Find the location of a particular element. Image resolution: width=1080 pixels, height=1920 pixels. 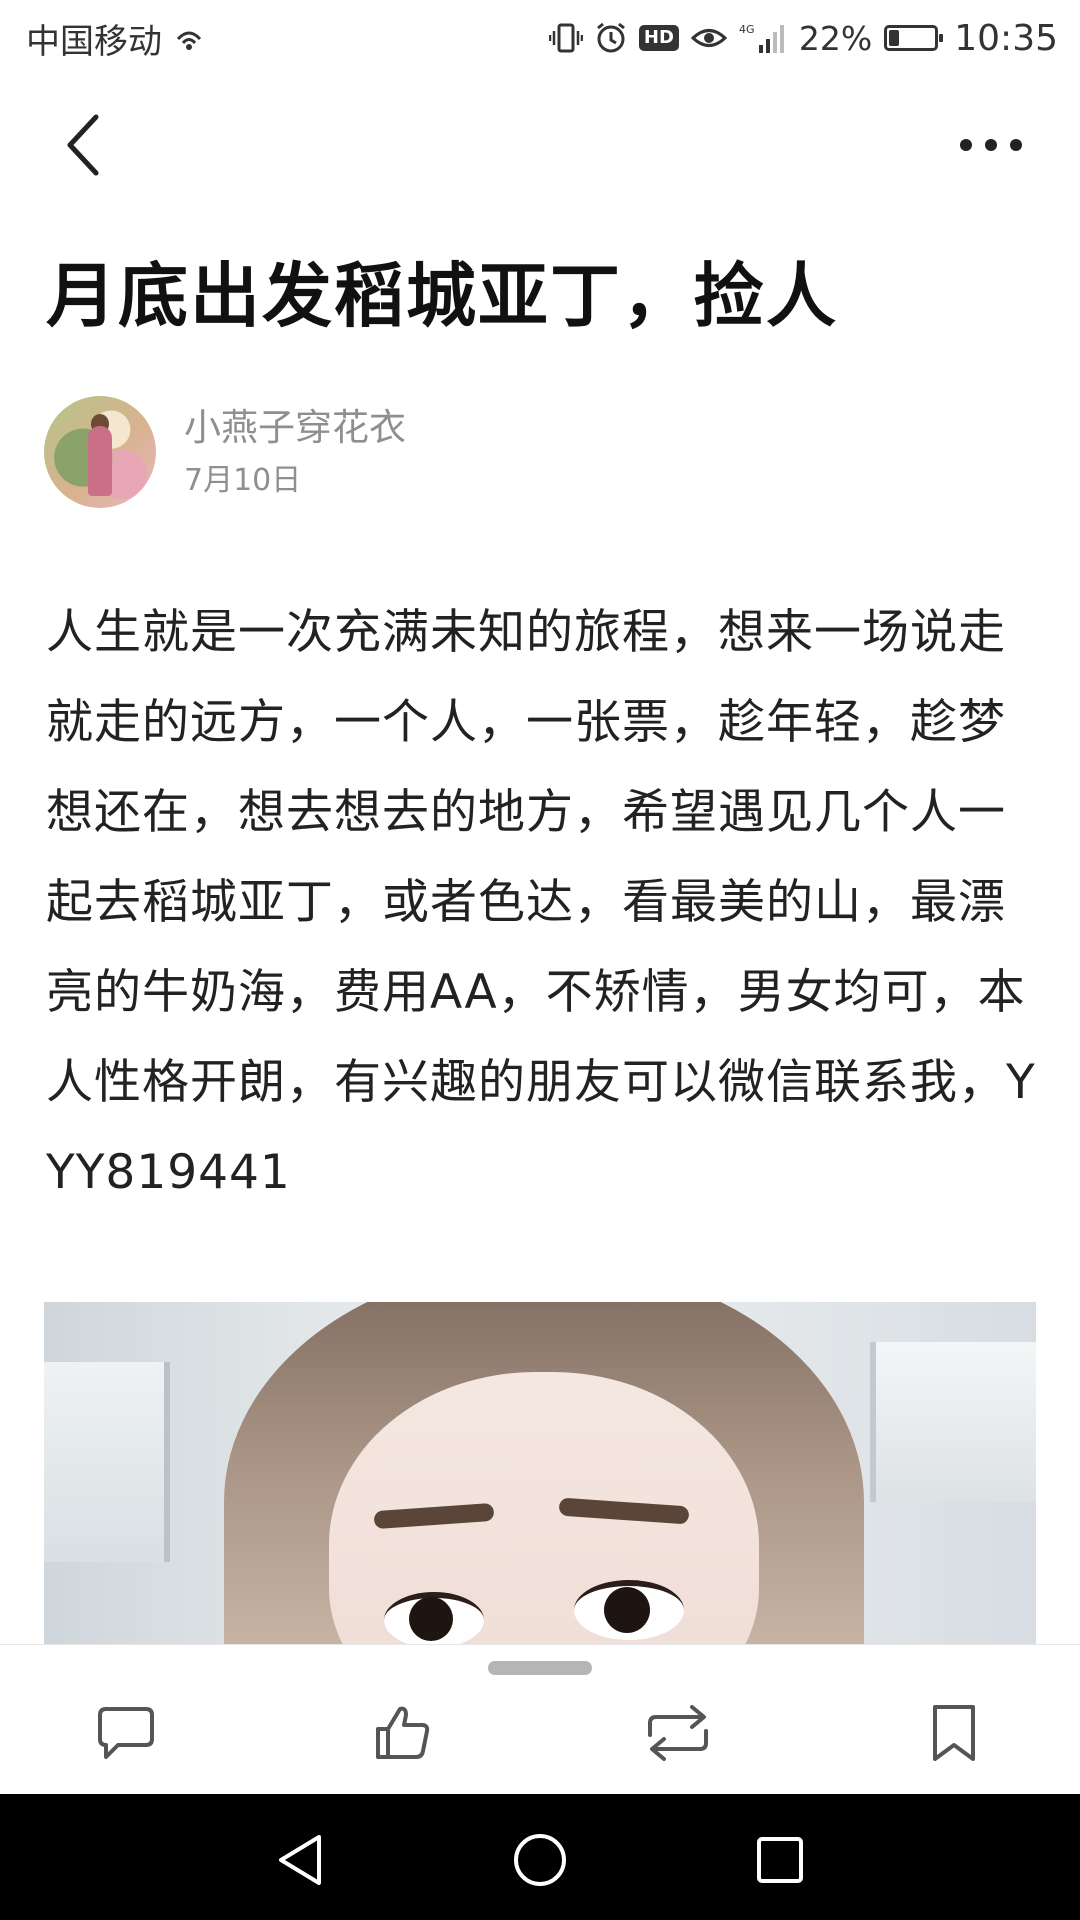

avatar-figure is located at coordinates (100, 461).